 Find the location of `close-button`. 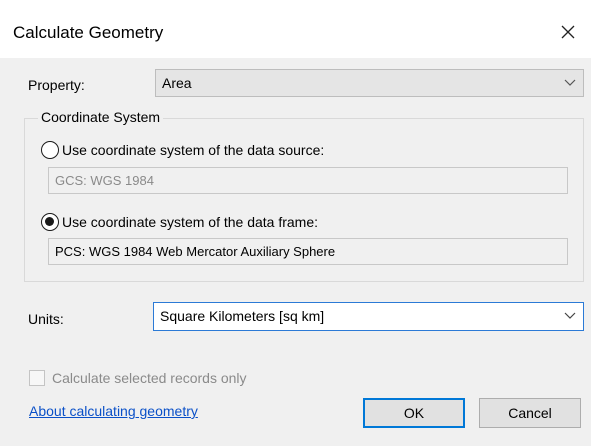

close-button is located at coordinates (568, 32).